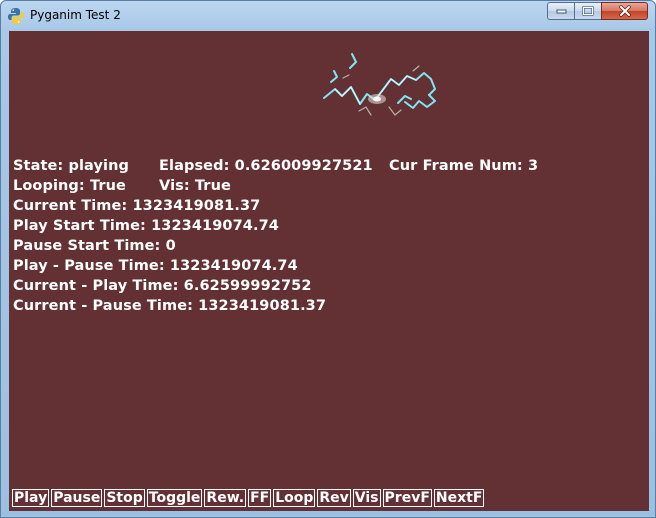 Image resolution: width=656 pixels, height=518 pixels. What do you see at coordinates (71, 166) in the screenshot?
I see `state-text: State: playing` at bounding box center [71, 166].